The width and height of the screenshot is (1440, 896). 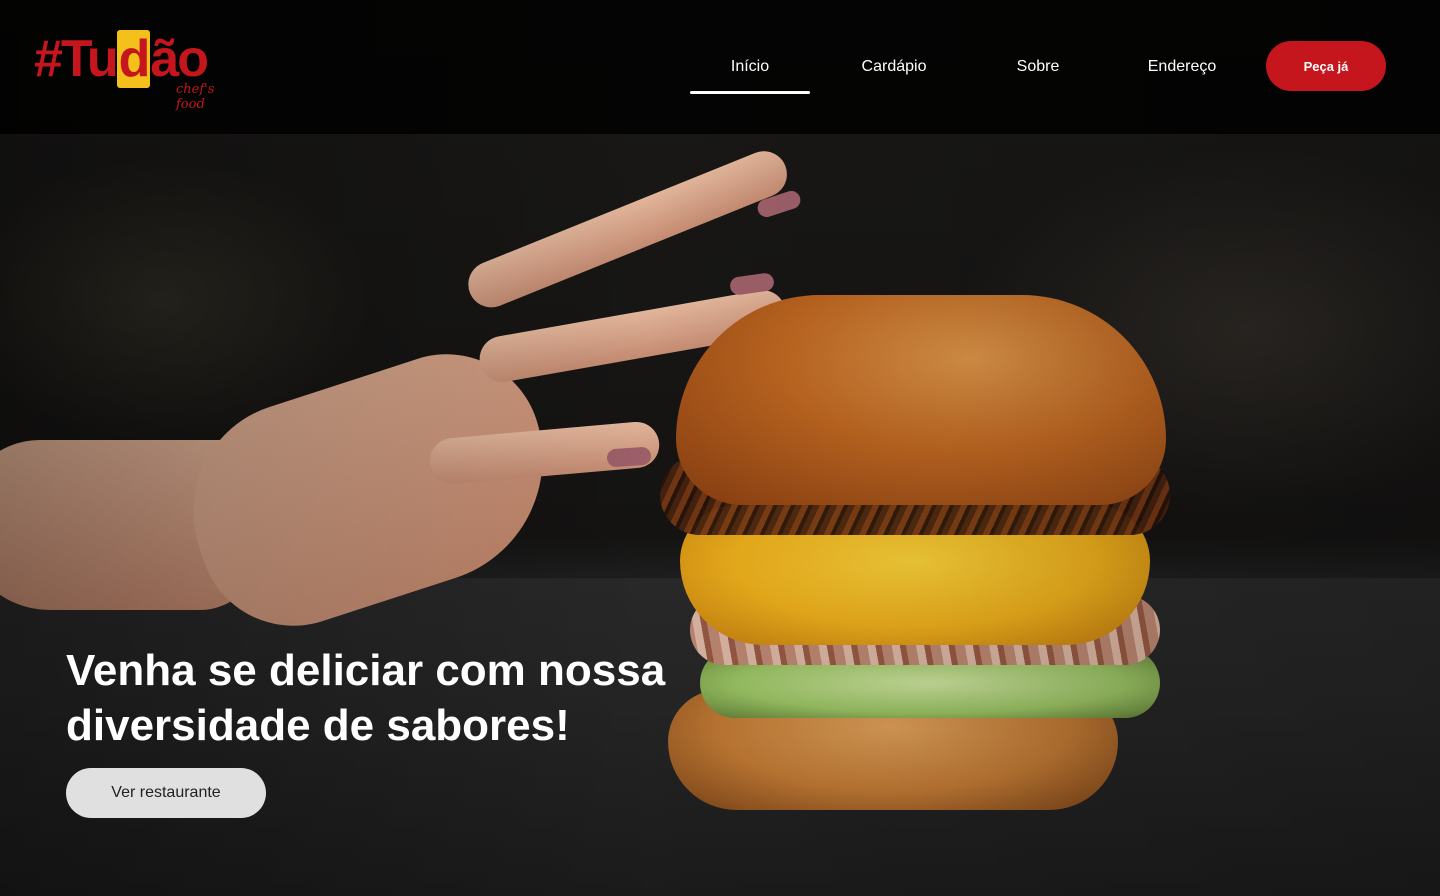 I want to click on logo-part-end: ão, so click(x=179, y=59).